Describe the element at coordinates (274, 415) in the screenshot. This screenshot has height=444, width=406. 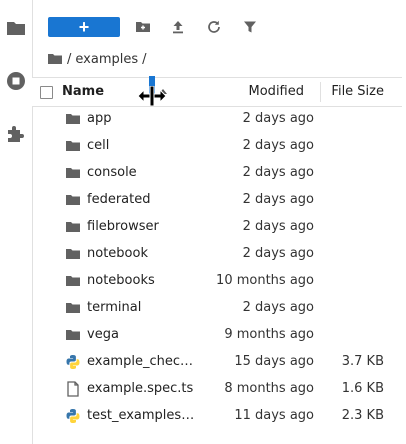
I see `file-modified: 11 days ago` at that location.